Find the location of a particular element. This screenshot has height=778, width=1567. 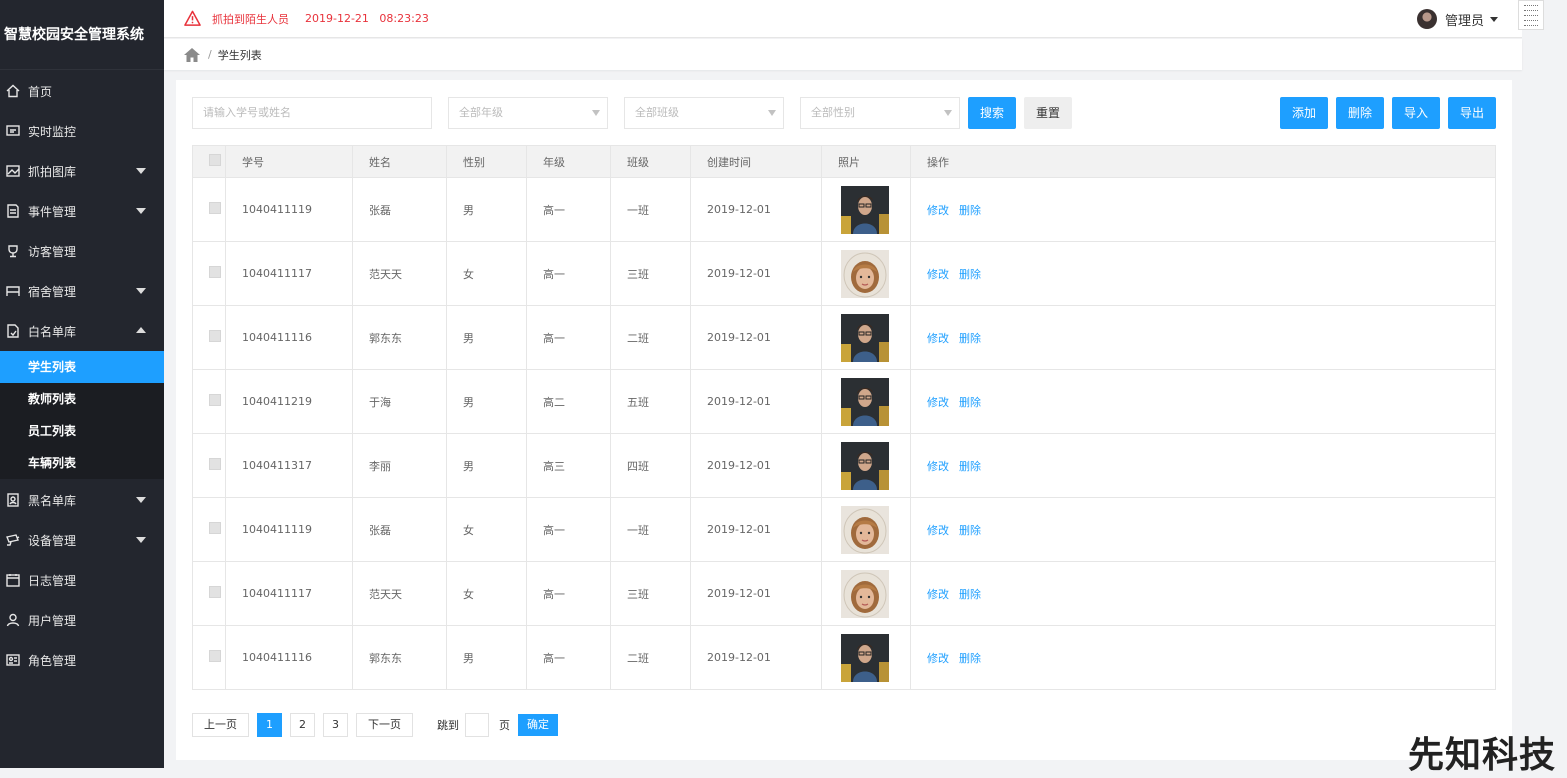

student-gender: 男 is located at coordinates (486, 657).